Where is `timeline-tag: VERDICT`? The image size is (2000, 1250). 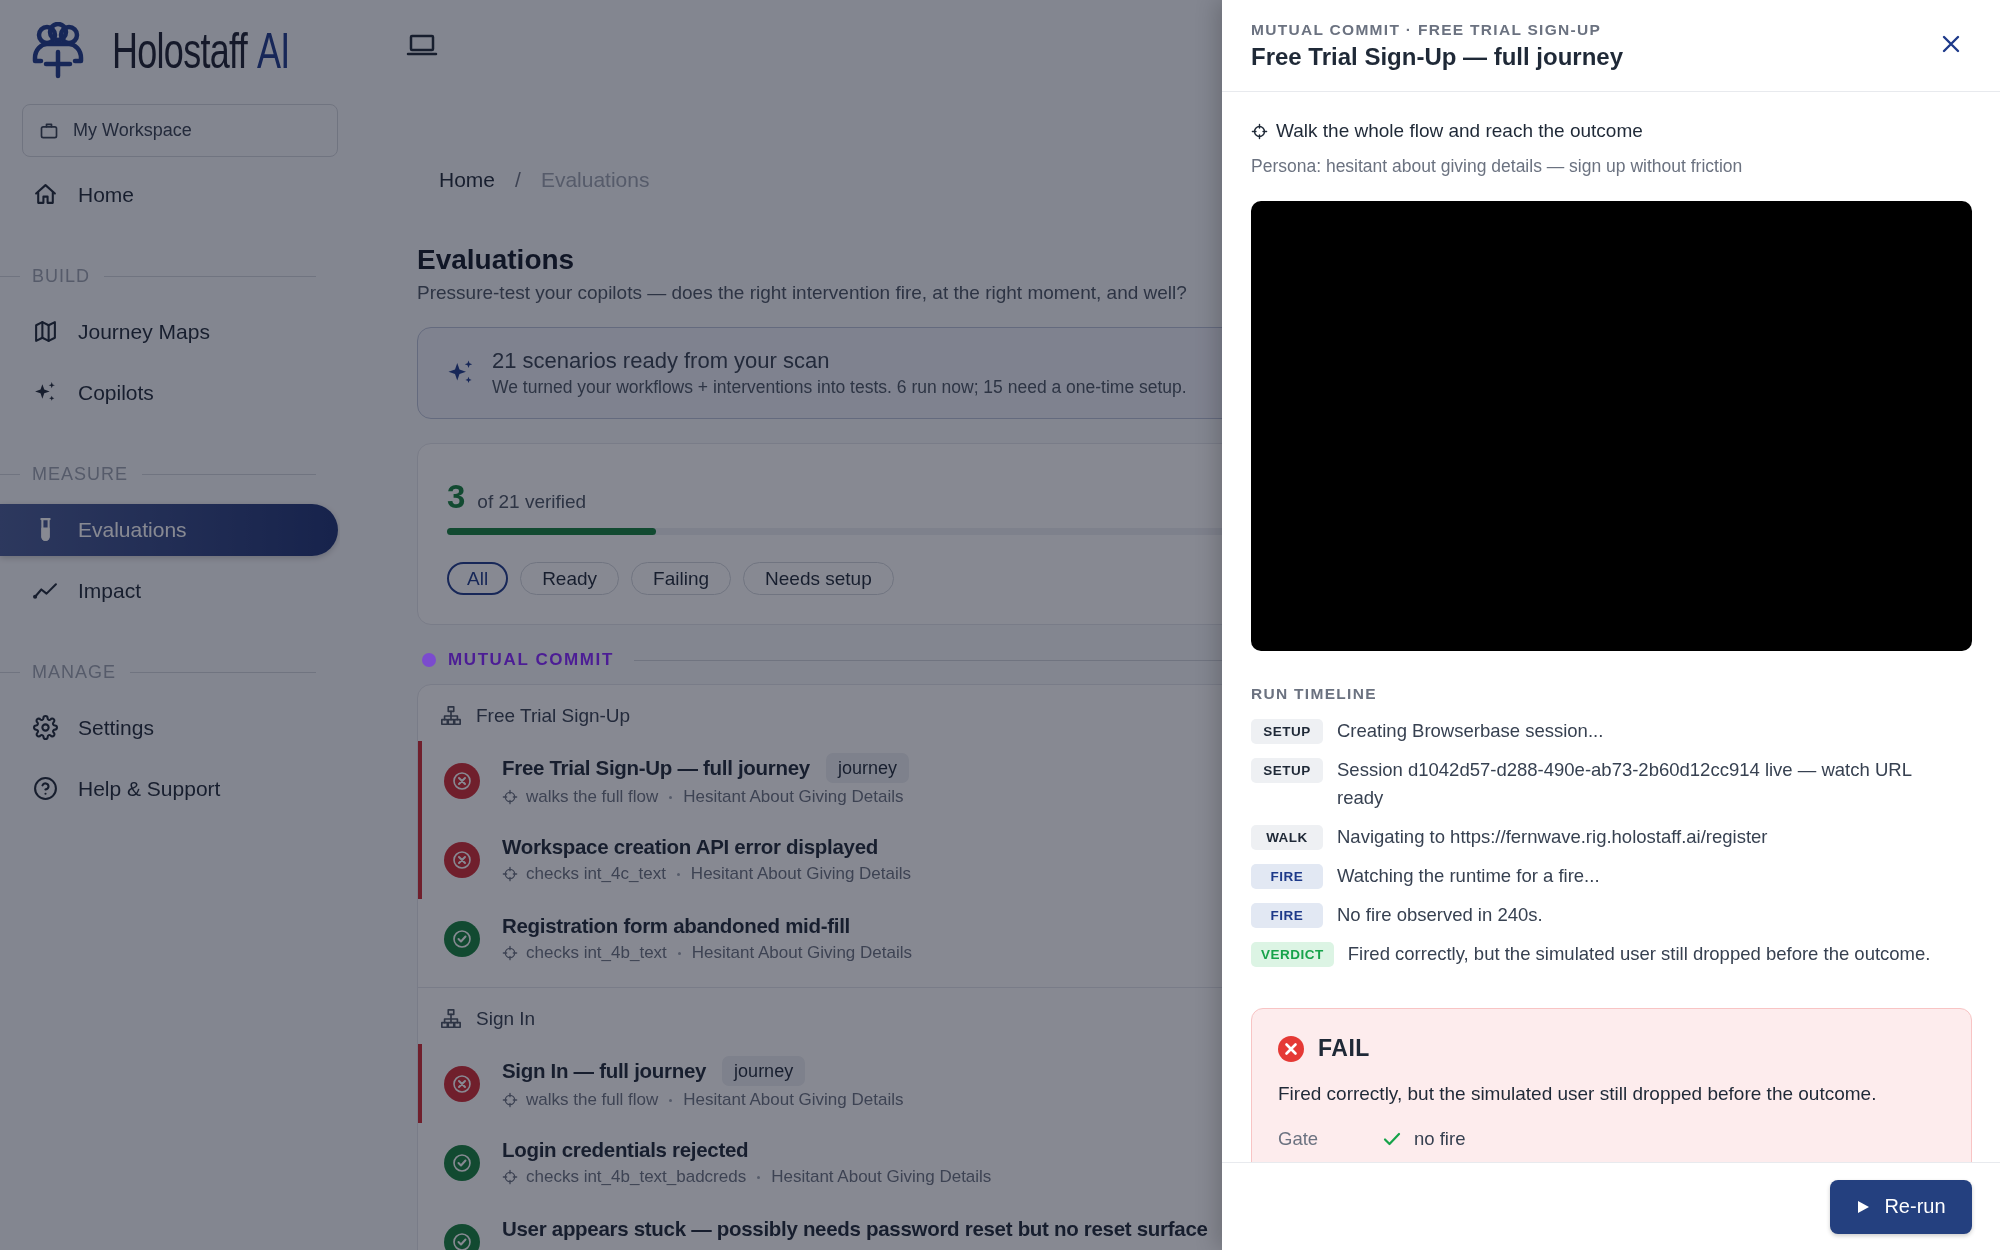
timeline-tag: VERDICT is located at coordinates (1292, 954).